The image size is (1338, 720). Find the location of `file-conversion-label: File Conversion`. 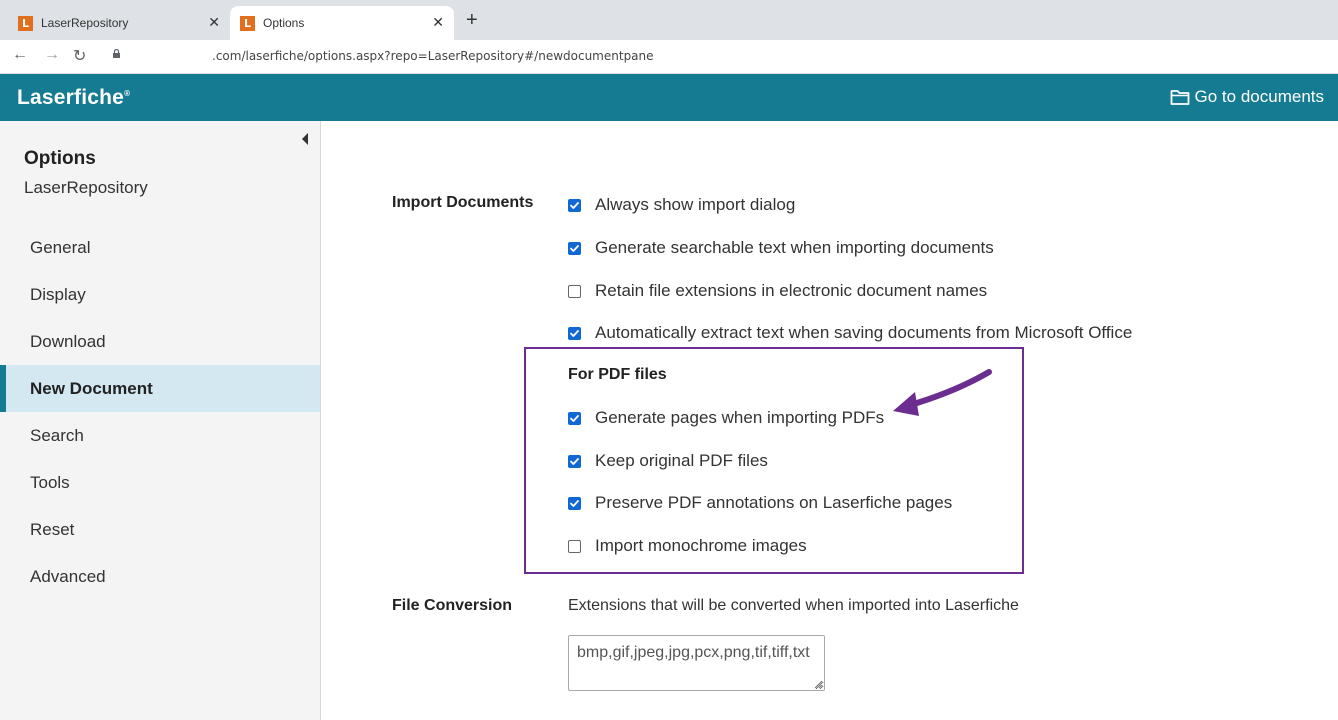

file-conversion-label: File Conversion is located at coordinates (452, 605).